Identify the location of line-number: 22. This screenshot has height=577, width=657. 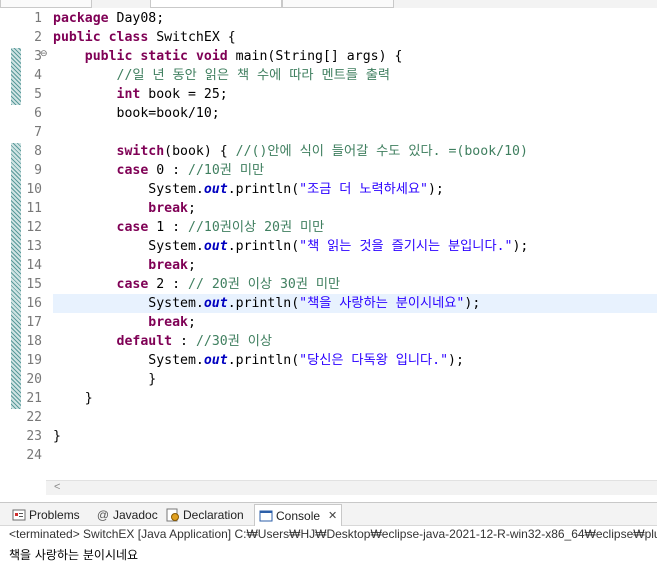
(34, 417).